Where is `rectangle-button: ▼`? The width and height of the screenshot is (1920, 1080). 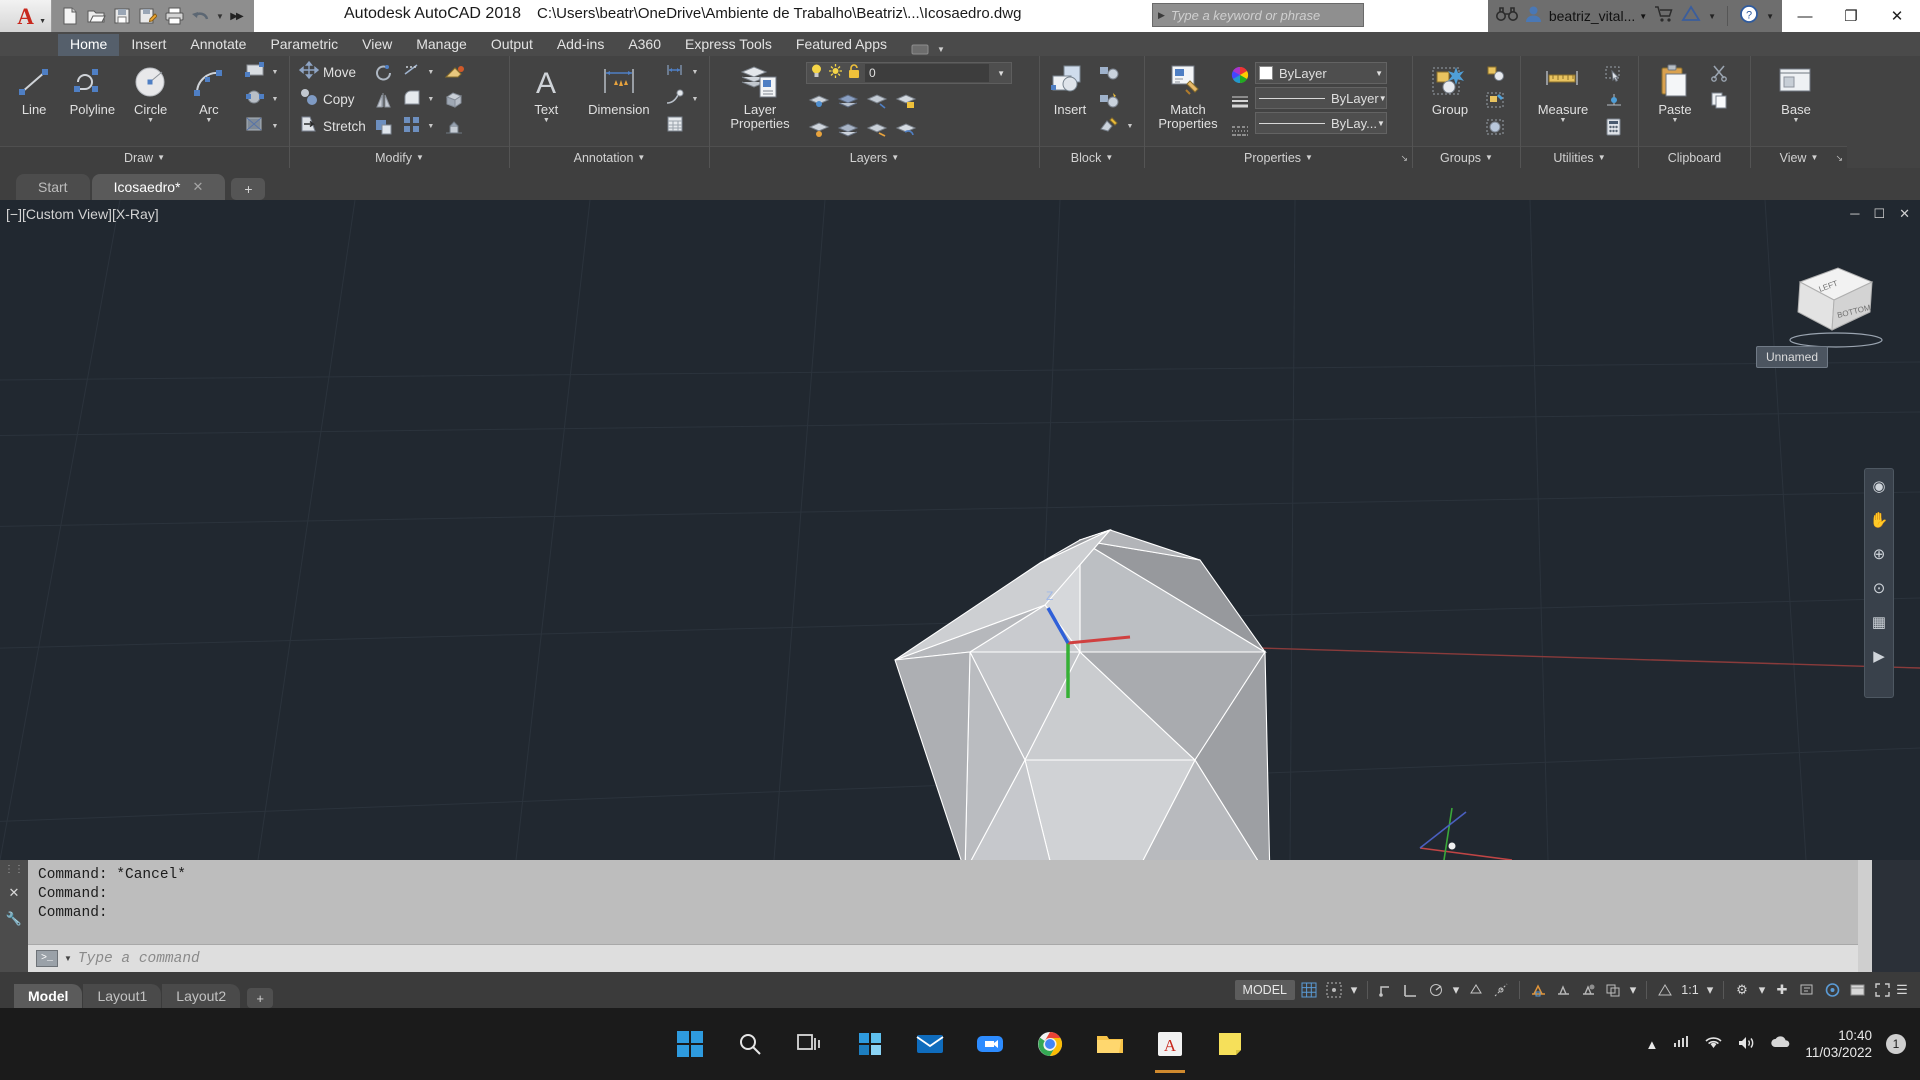 rectangle-button: ▼ is located at coordinates (262, 72).